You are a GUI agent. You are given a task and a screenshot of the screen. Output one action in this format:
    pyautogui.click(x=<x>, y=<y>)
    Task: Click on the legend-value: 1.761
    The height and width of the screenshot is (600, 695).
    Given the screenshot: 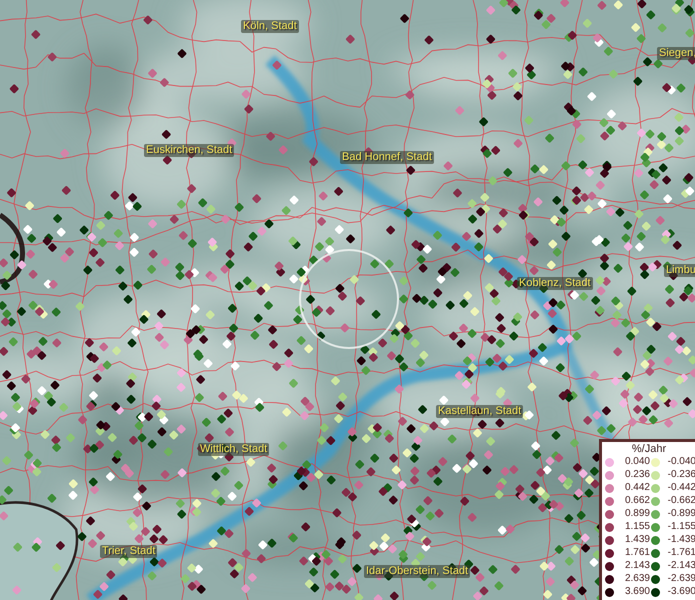 What is the action you would take?
    pyautogui.click(x=637, y=553)
    